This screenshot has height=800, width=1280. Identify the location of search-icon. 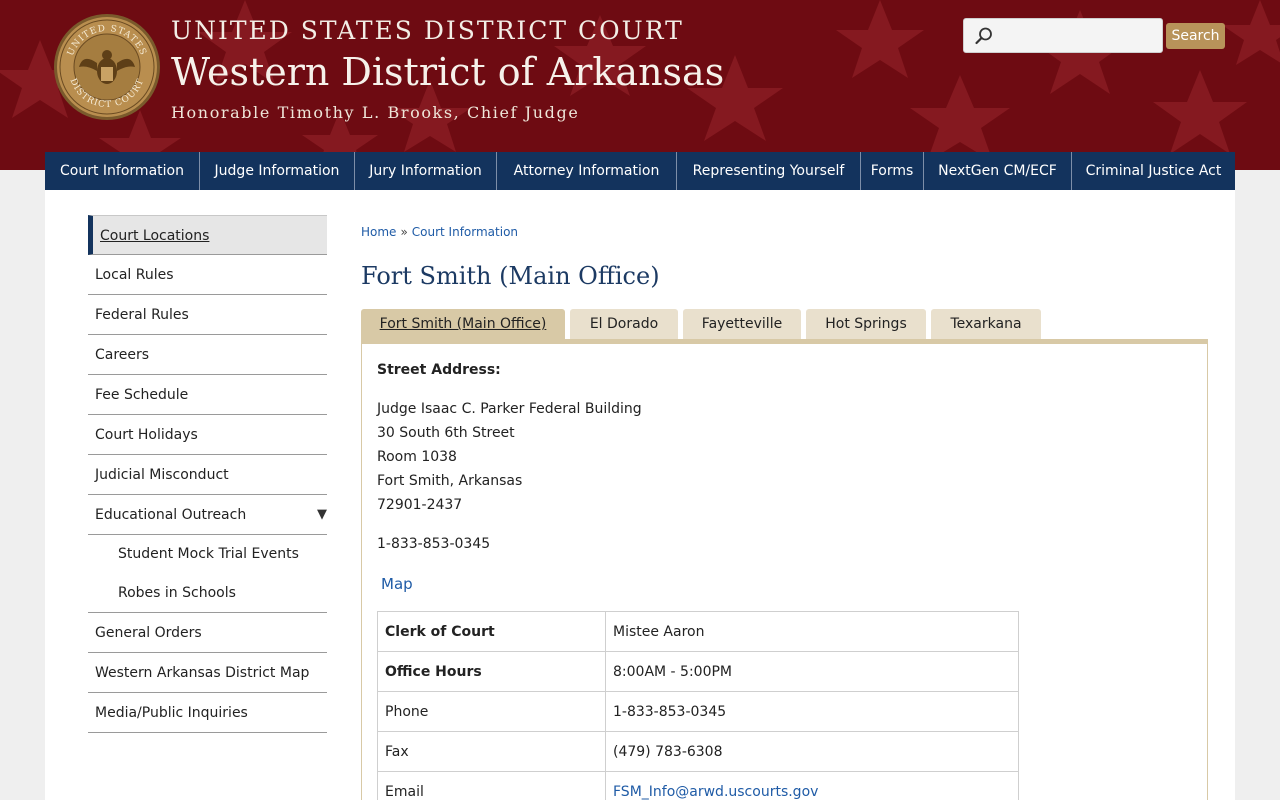
(983, 36).